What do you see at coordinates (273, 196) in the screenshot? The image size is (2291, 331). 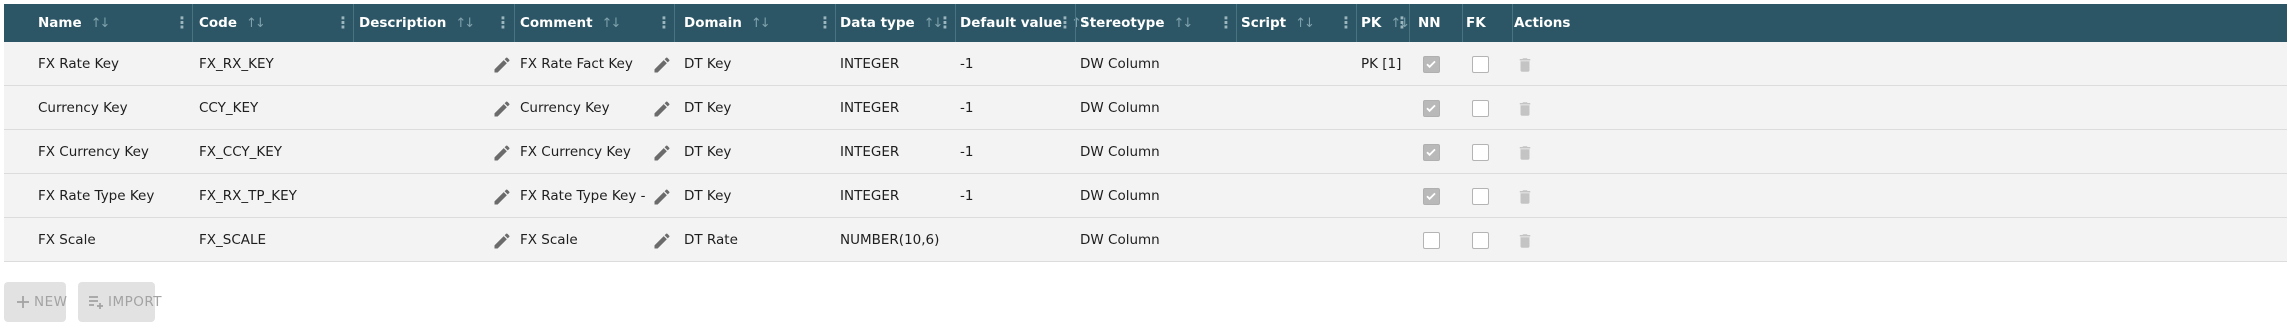 I see `cell-code: FX_RX_TP_KEY` at bounding box center [273, 196].